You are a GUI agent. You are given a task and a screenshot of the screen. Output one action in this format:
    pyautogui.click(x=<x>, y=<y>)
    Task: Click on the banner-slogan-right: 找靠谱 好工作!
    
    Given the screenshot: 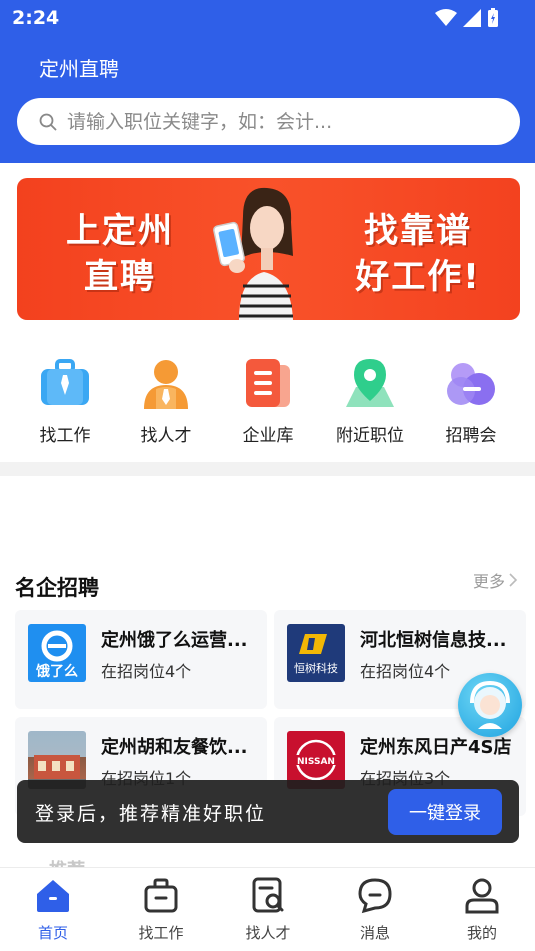 What is the action you would take?
    pyautogui.click(x=418, y=254)
    